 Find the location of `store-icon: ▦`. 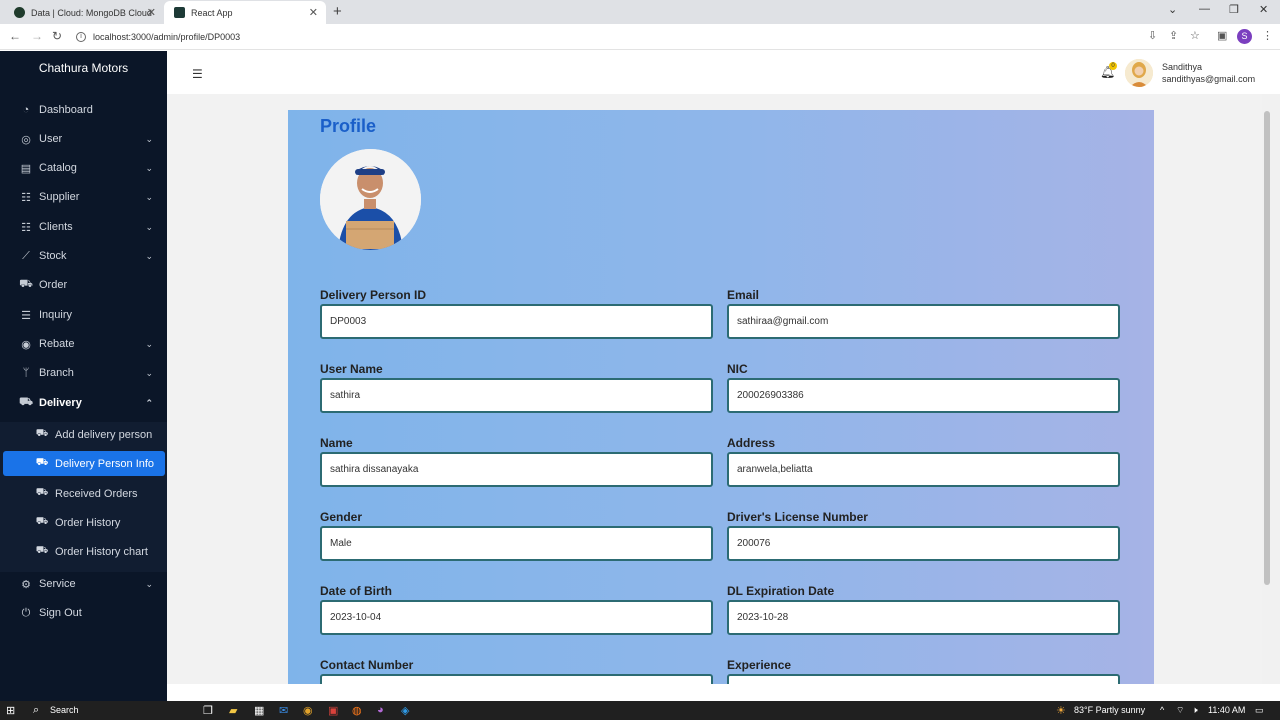

store-icon: ▦ is located at coordinates (259, 710).